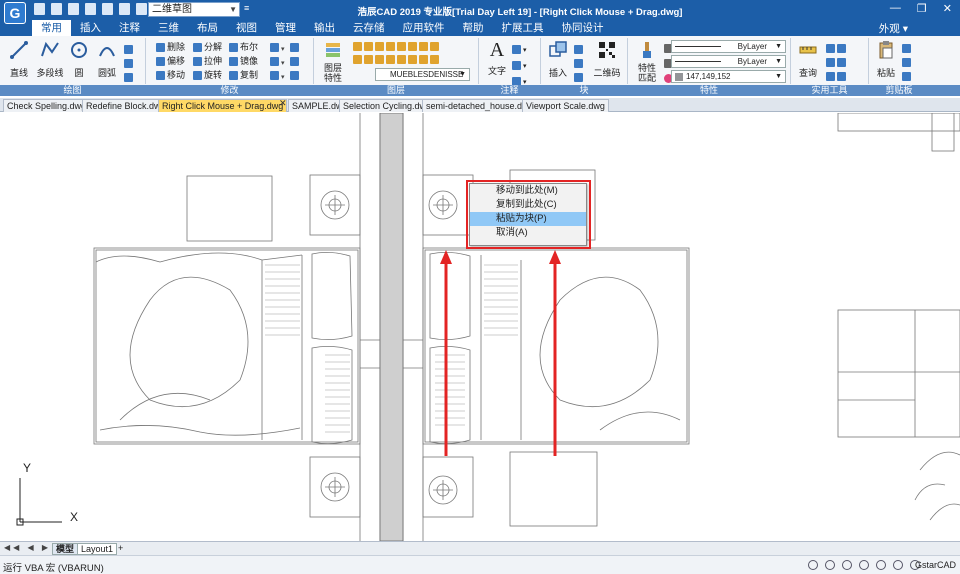 The image size is (960, 574). Describe the element at coordinates (243, 47) in the screenshot. I see `boolean-button: 布尔` at that location.